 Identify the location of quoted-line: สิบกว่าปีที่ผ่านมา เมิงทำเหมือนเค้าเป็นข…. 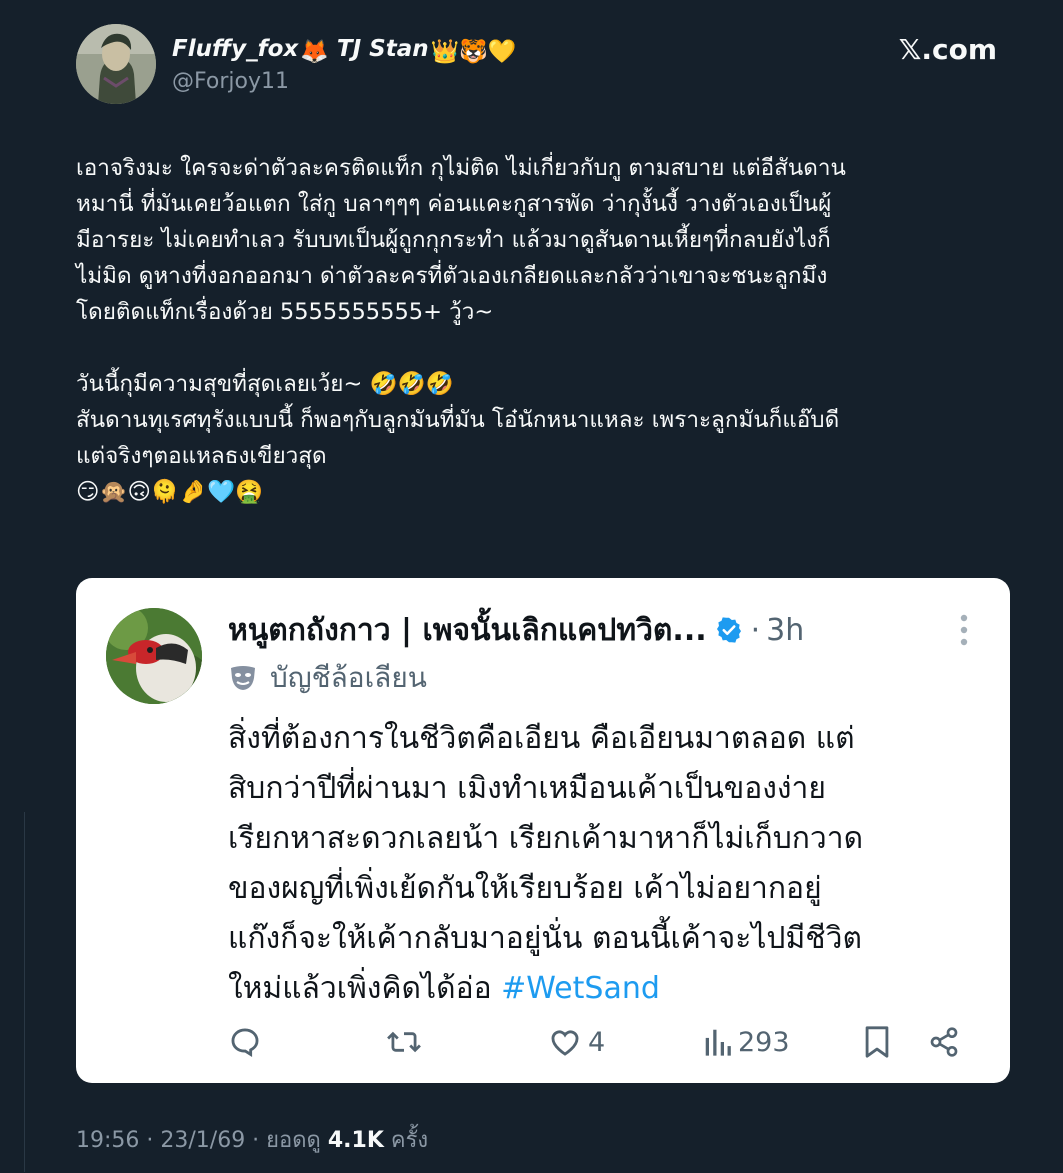
(527, 788).